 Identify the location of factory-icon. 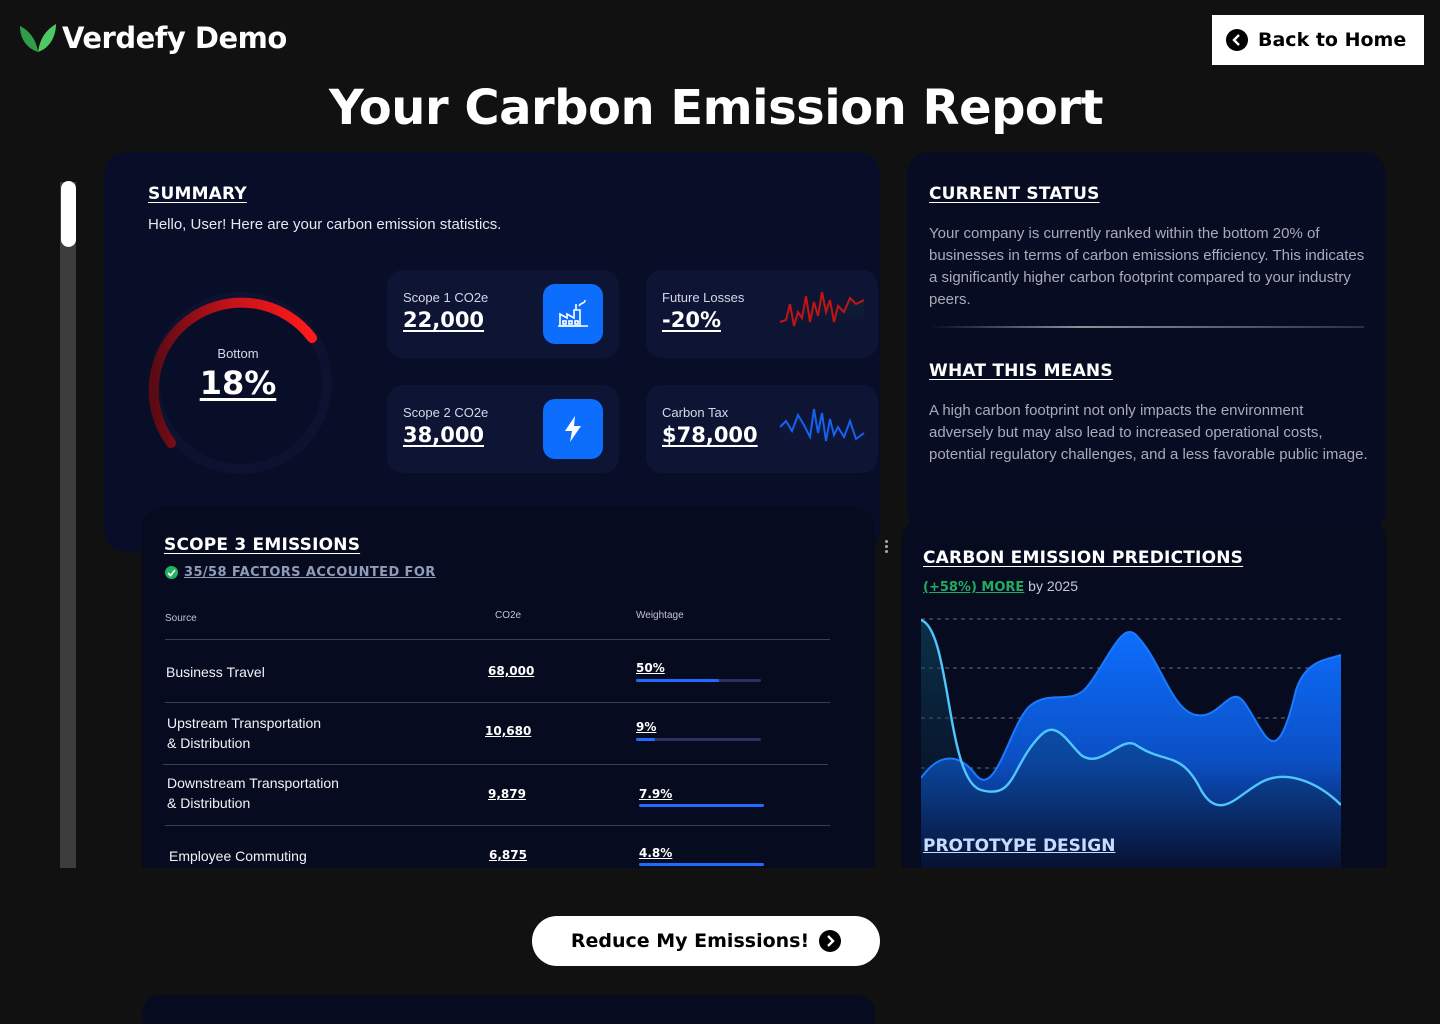
(573, 314).